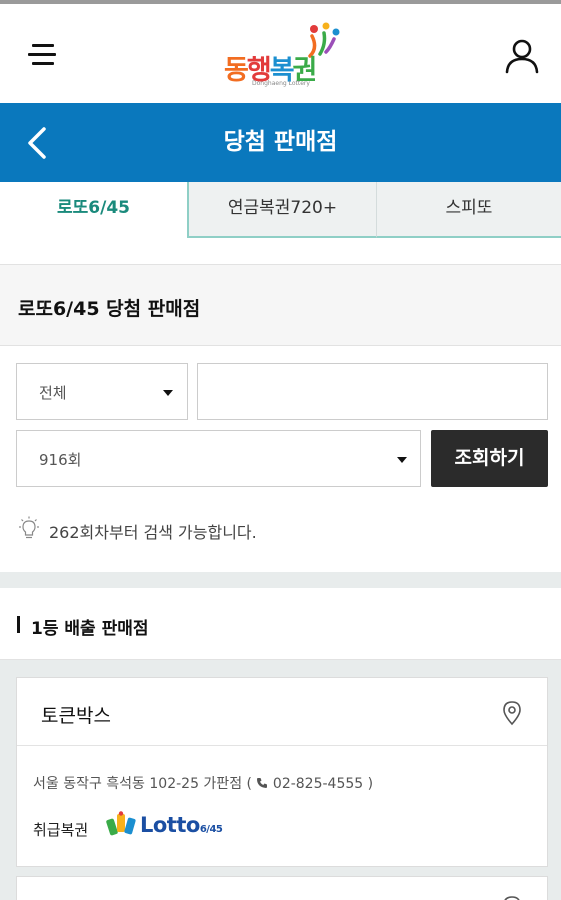  What do you see at coordinates (53, 393) in the screenshot?
I see `region-select-value: 전체` at bounding box center [53, 393].